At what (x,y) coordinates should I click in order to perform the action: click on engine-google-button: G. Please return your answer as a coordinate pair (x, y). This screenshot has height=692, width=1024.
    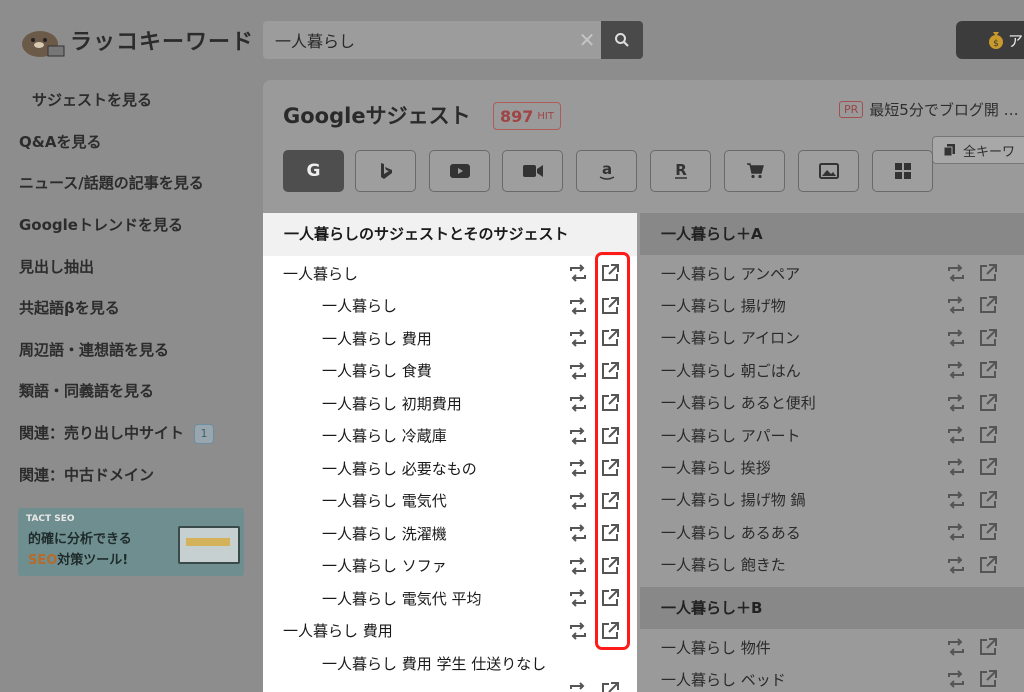
    Looking at the image, I should click on (313, 171).